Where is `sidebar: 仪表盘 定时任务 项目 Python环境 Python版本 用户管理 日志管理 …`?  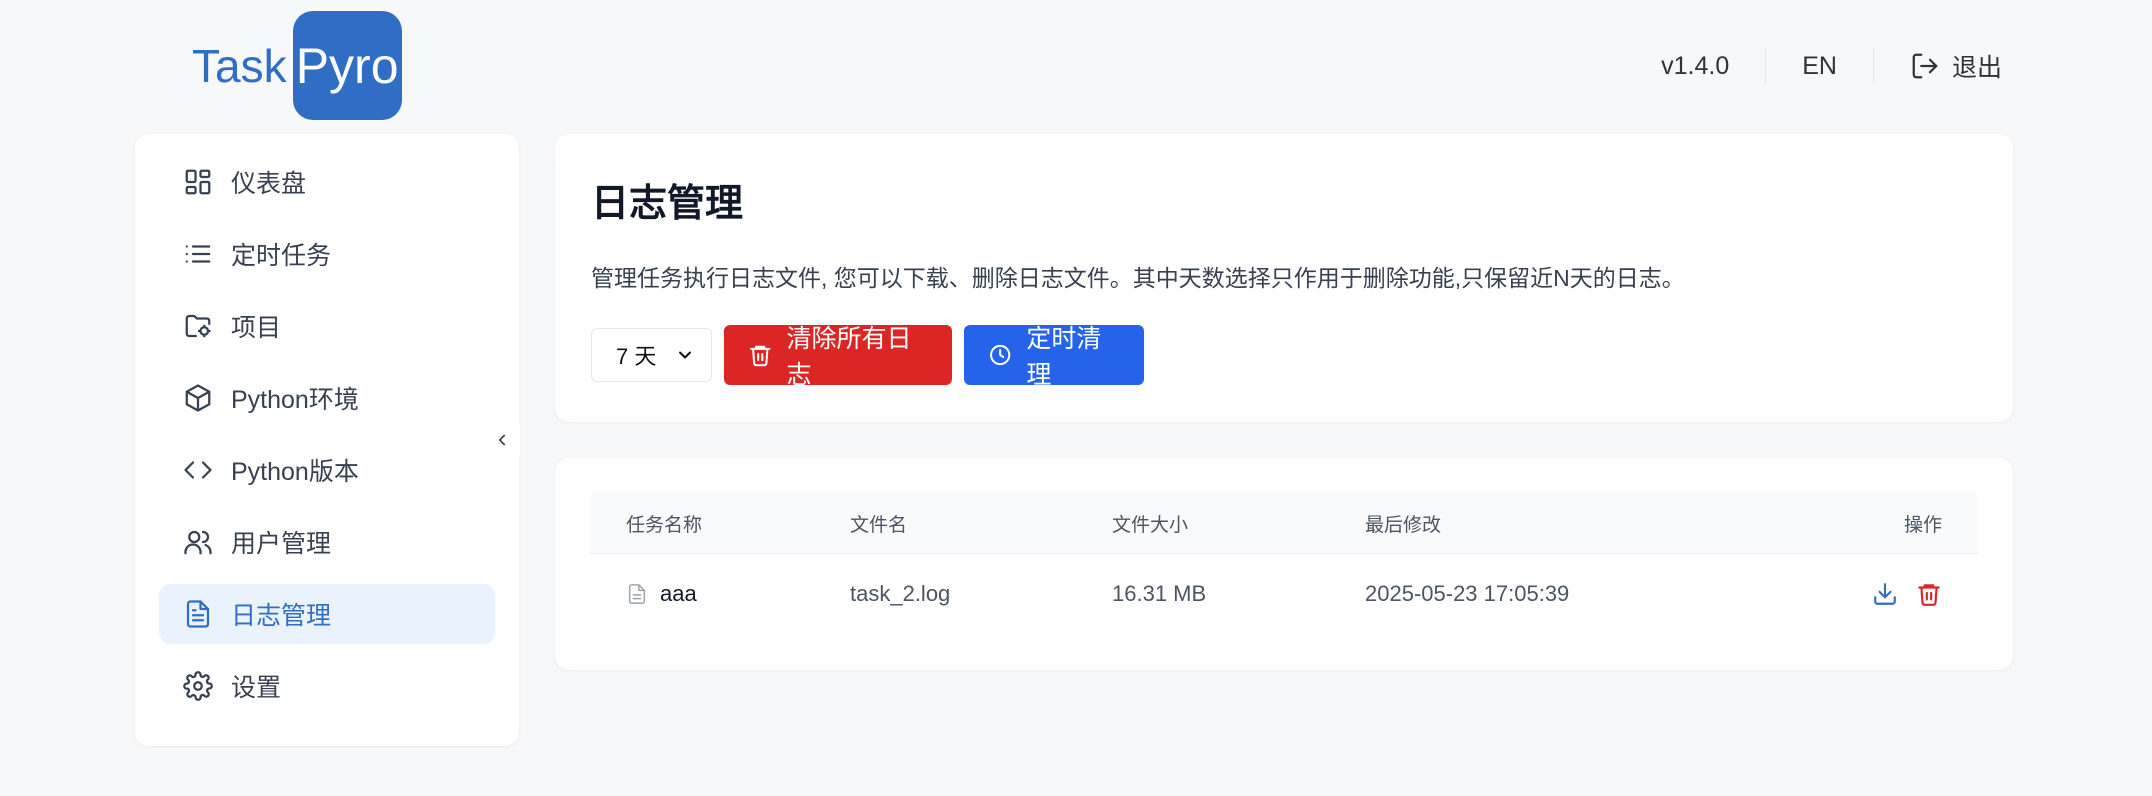
sidebar: 仪表盘 定时任务 项目 Python环境 Python版本 用户管理 日志管理 … is located at coordinates (327, 440).